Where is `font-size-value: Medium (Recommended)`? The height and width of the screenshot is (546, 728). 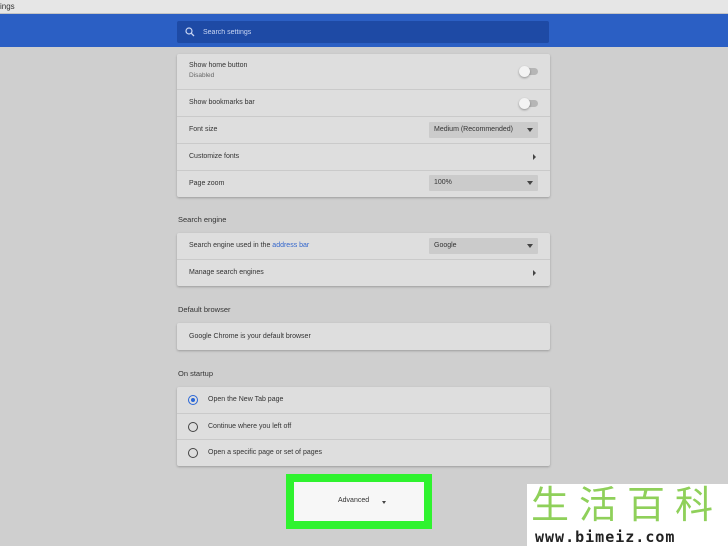
font-size-value: Medium (Recommended) is located at coordinates (473, 129).